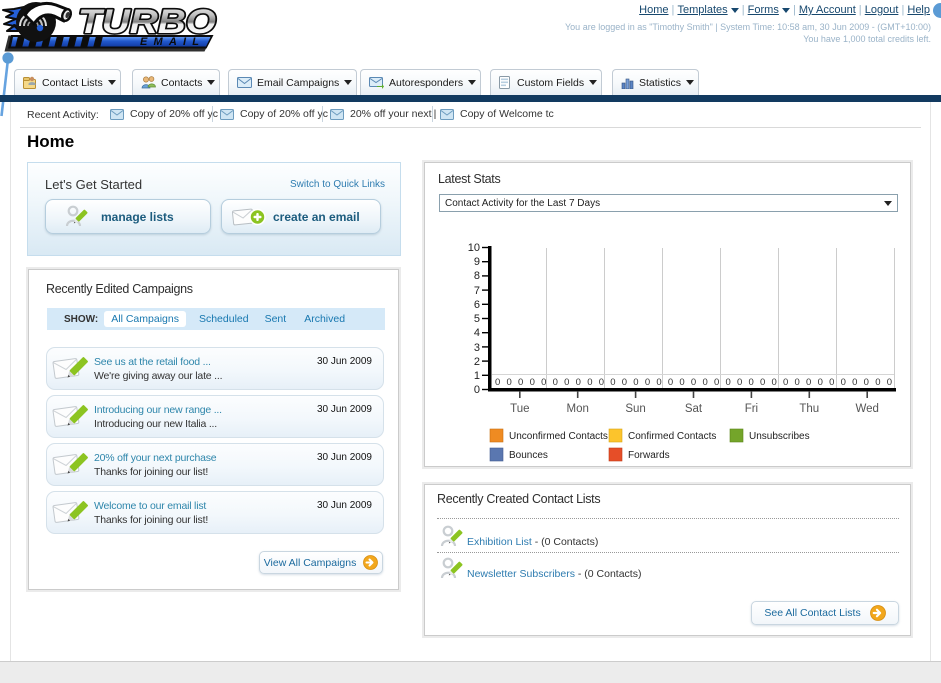  What do you see at coordinates (809, 409) in the screenshot?
I see `svg-text: Thu` at bounding box center [809, 409].